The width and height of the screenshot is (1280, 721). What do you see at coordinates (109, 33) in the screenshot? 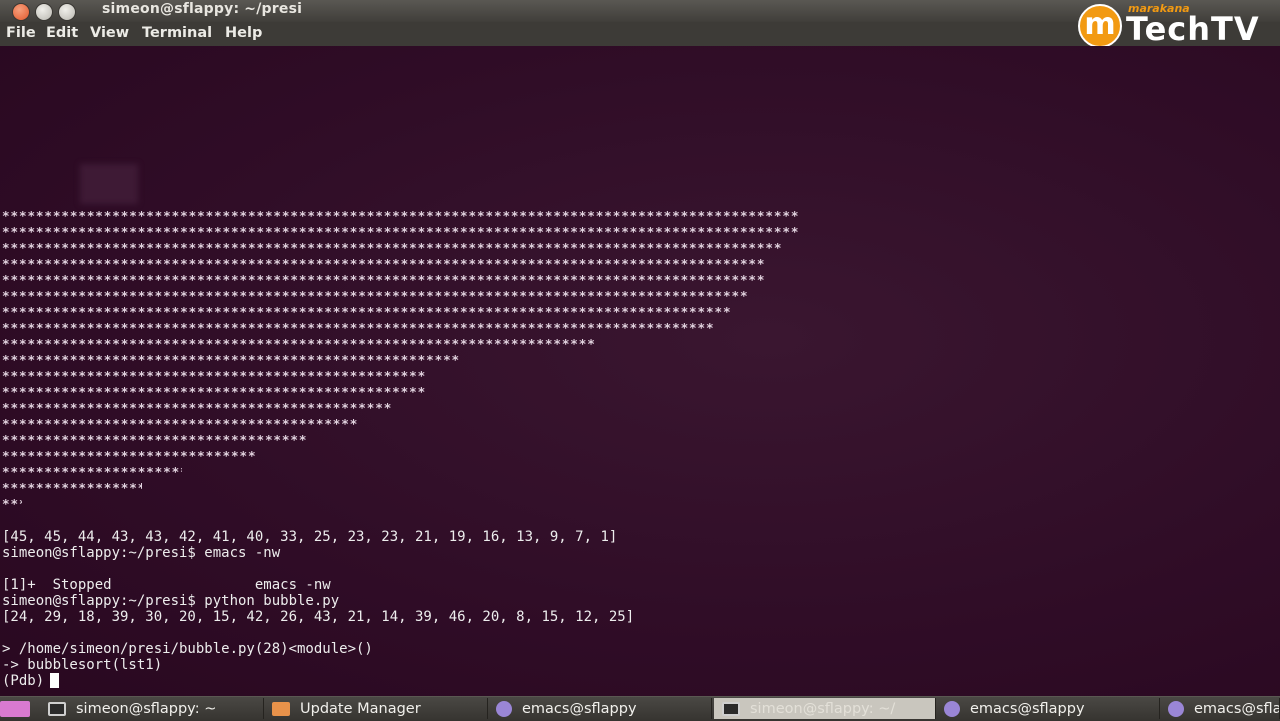
I see `menu-view: View` at bounding box center [109, 33].